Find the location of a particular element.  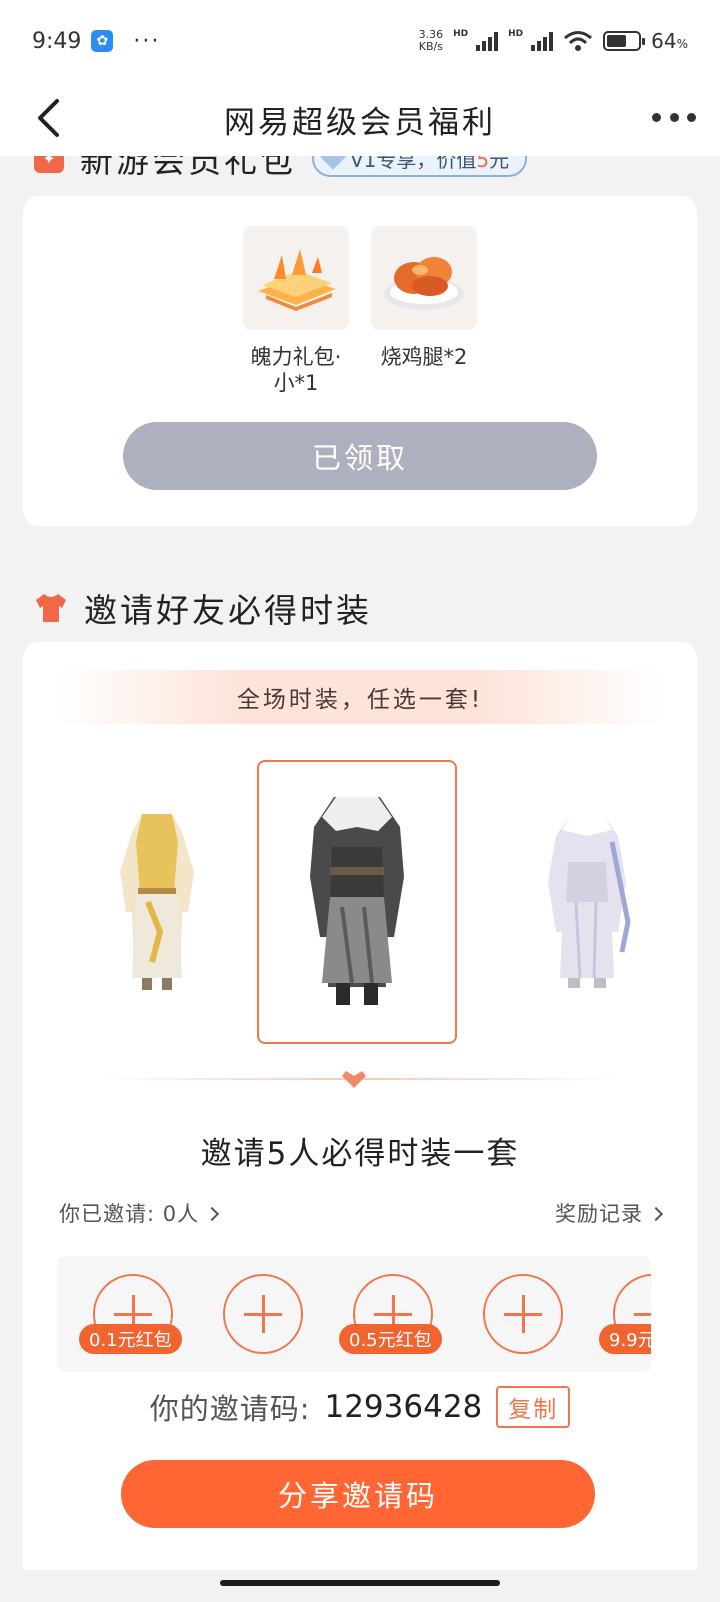

roast-drumstick-icon is located at coordinates (424, 283).